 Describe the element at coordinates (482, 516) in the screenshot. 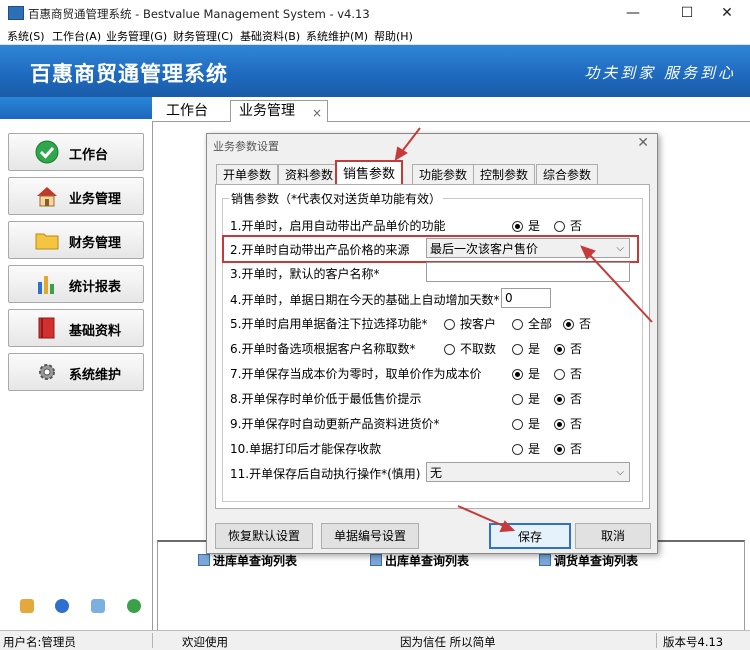

I see `arrow-to-save-button` at that location.